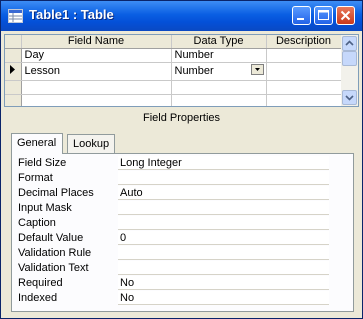 The image size is (363, 319). I want to click on tab-general: General, so click(37, 143).